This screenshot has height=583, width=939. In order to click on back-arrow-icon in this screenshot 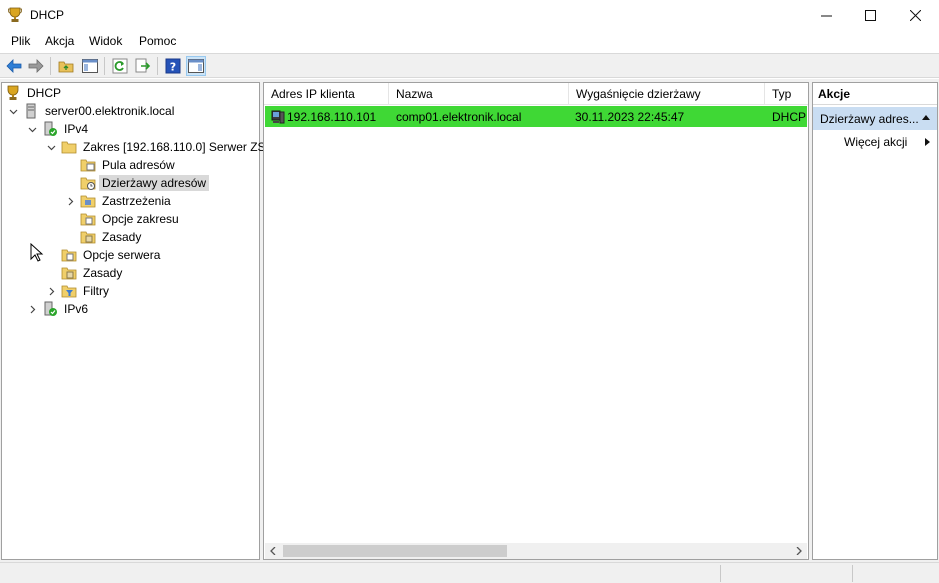, I will do `click(14, 66)`.